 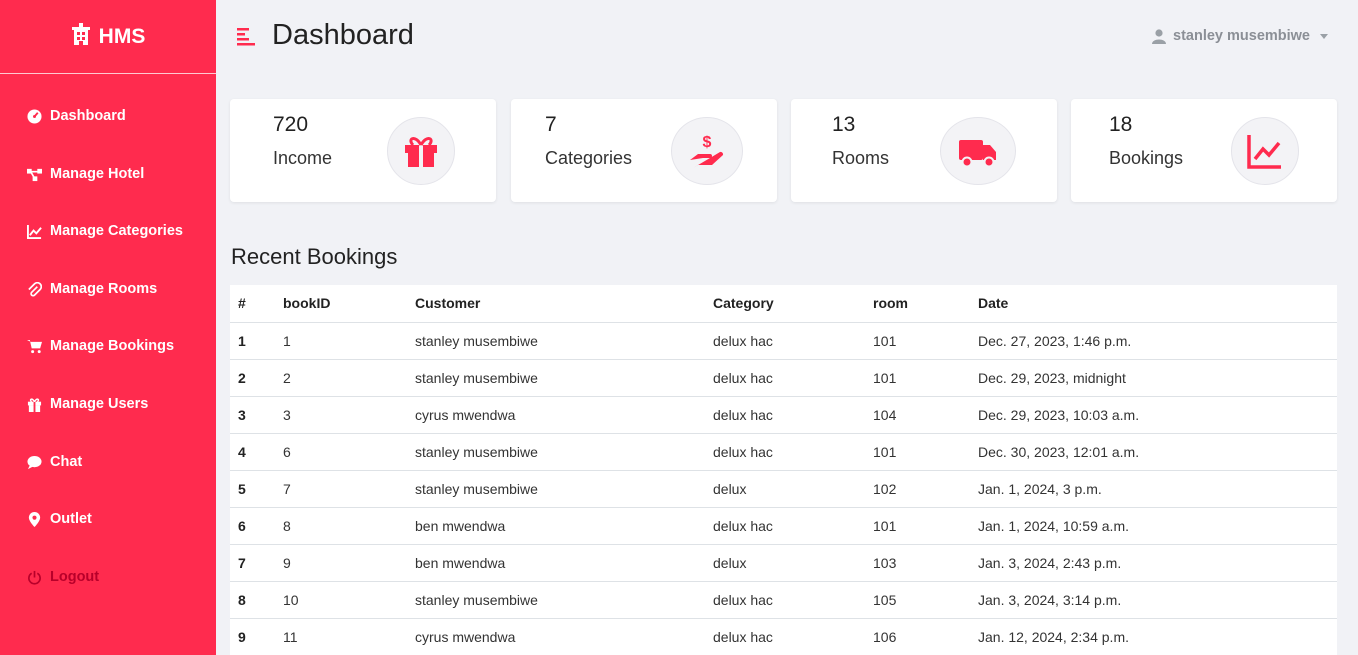 I want to click on sidebar-item-manage-users: Manage Users, so click(x=87, y=404).